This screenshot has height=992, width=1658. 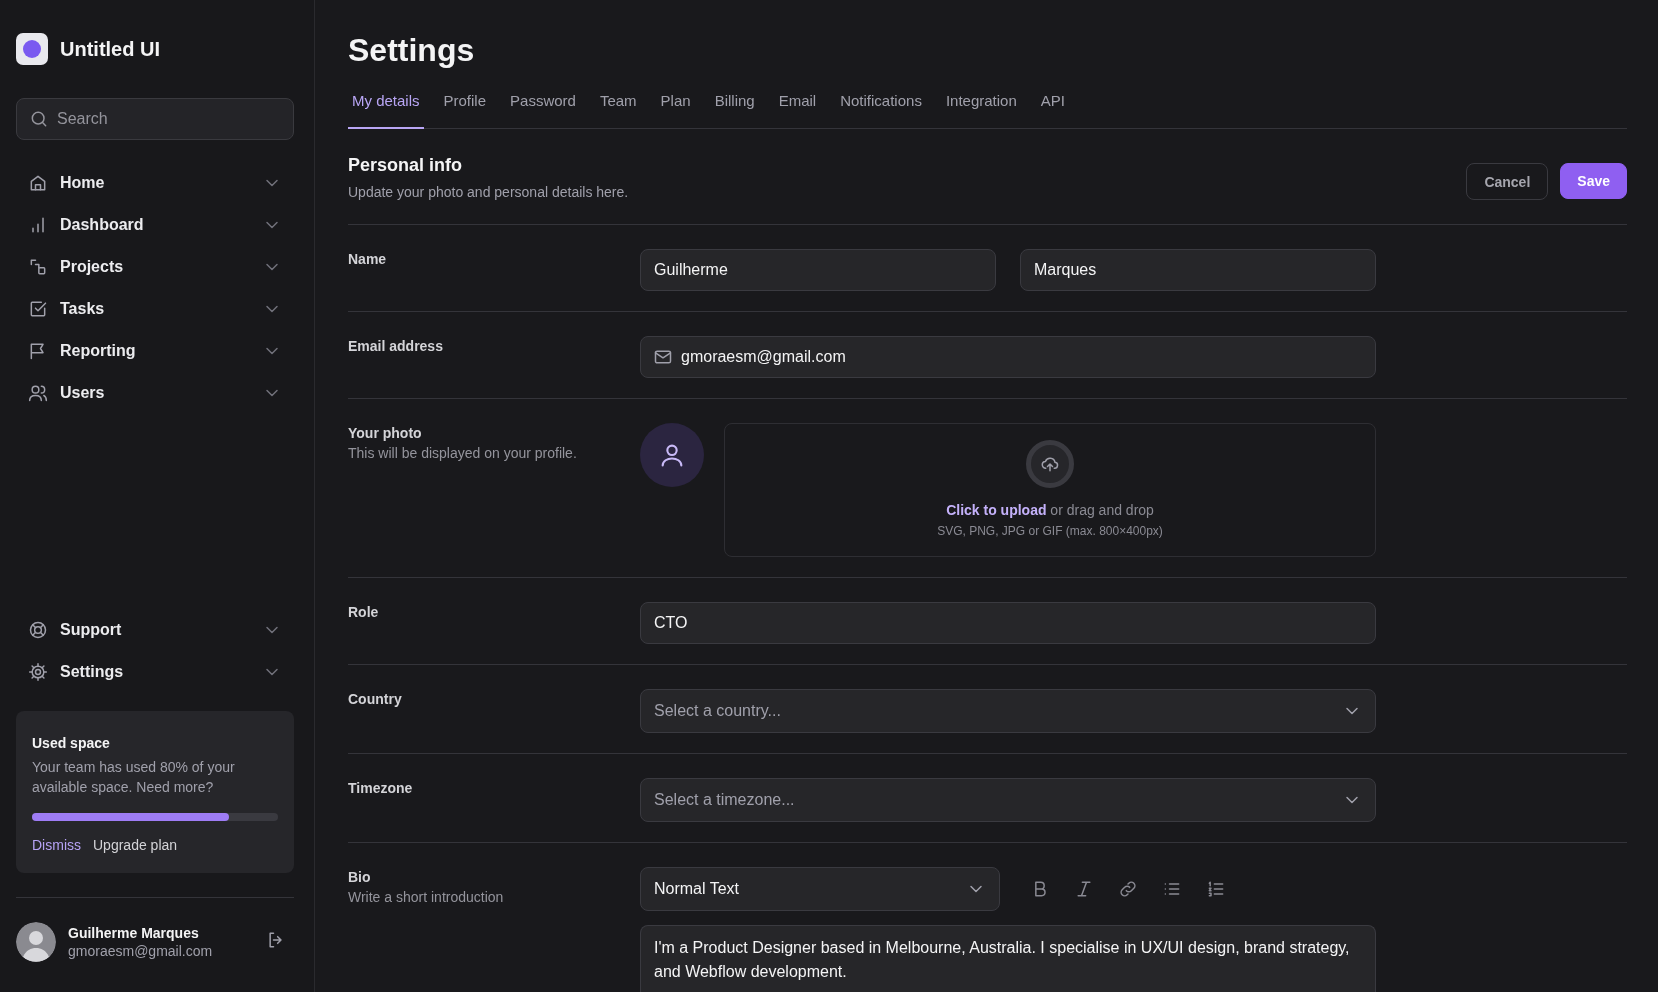 I want to click on email-field: gmoraesm@gmail.com, so click(x=1008, y=357).